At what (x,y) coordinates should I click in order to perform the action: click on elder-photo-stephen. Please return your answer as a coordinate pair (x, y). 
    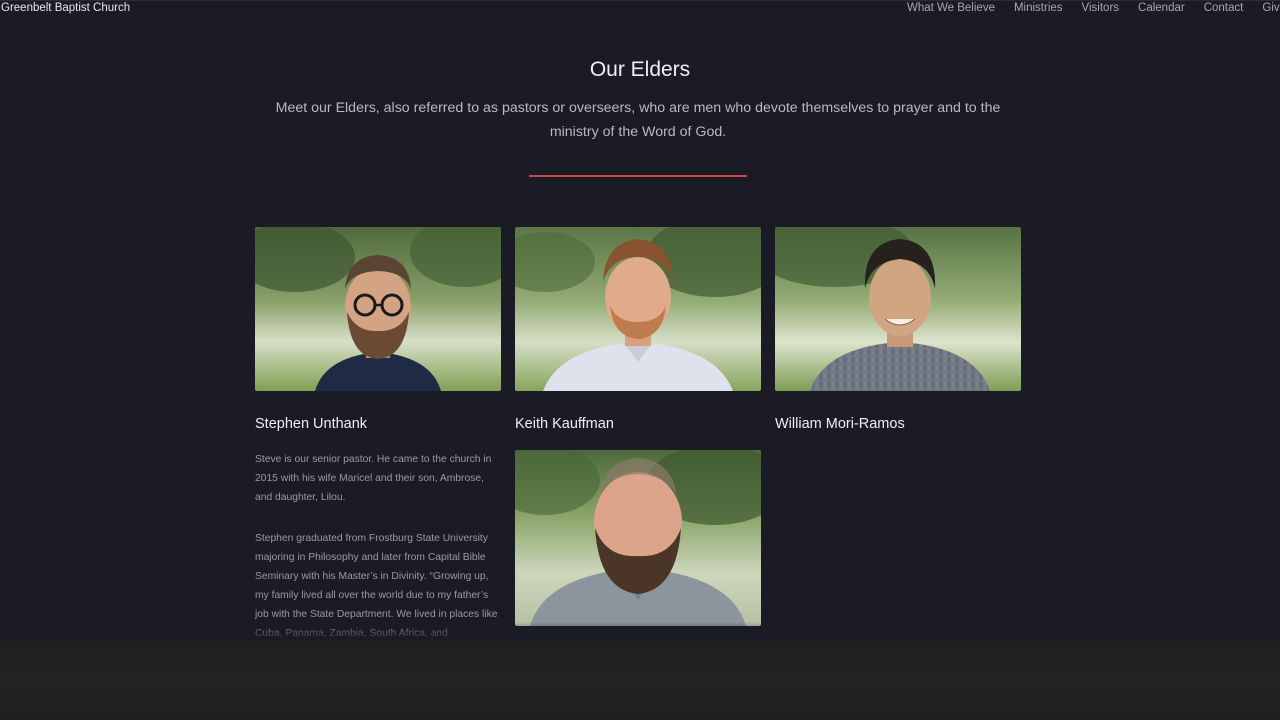
    Looking at the image, I should click on (378, 309).